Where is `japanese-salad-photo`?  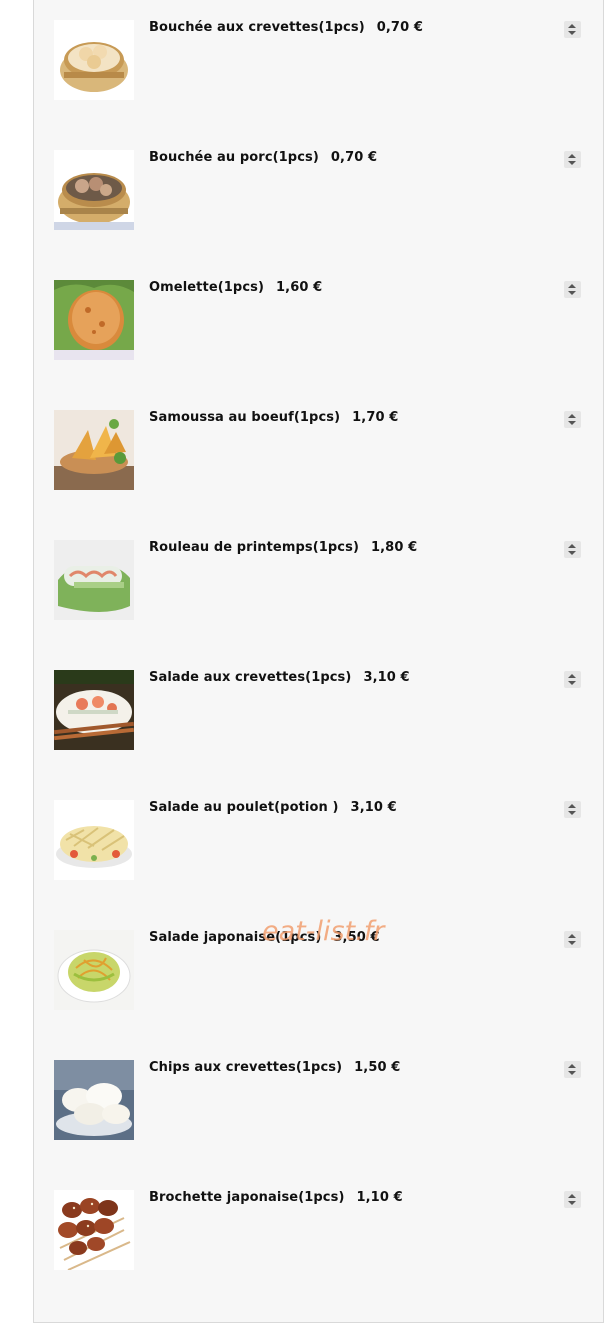 japanese-salad-photo is located at coordinates (94, 970).